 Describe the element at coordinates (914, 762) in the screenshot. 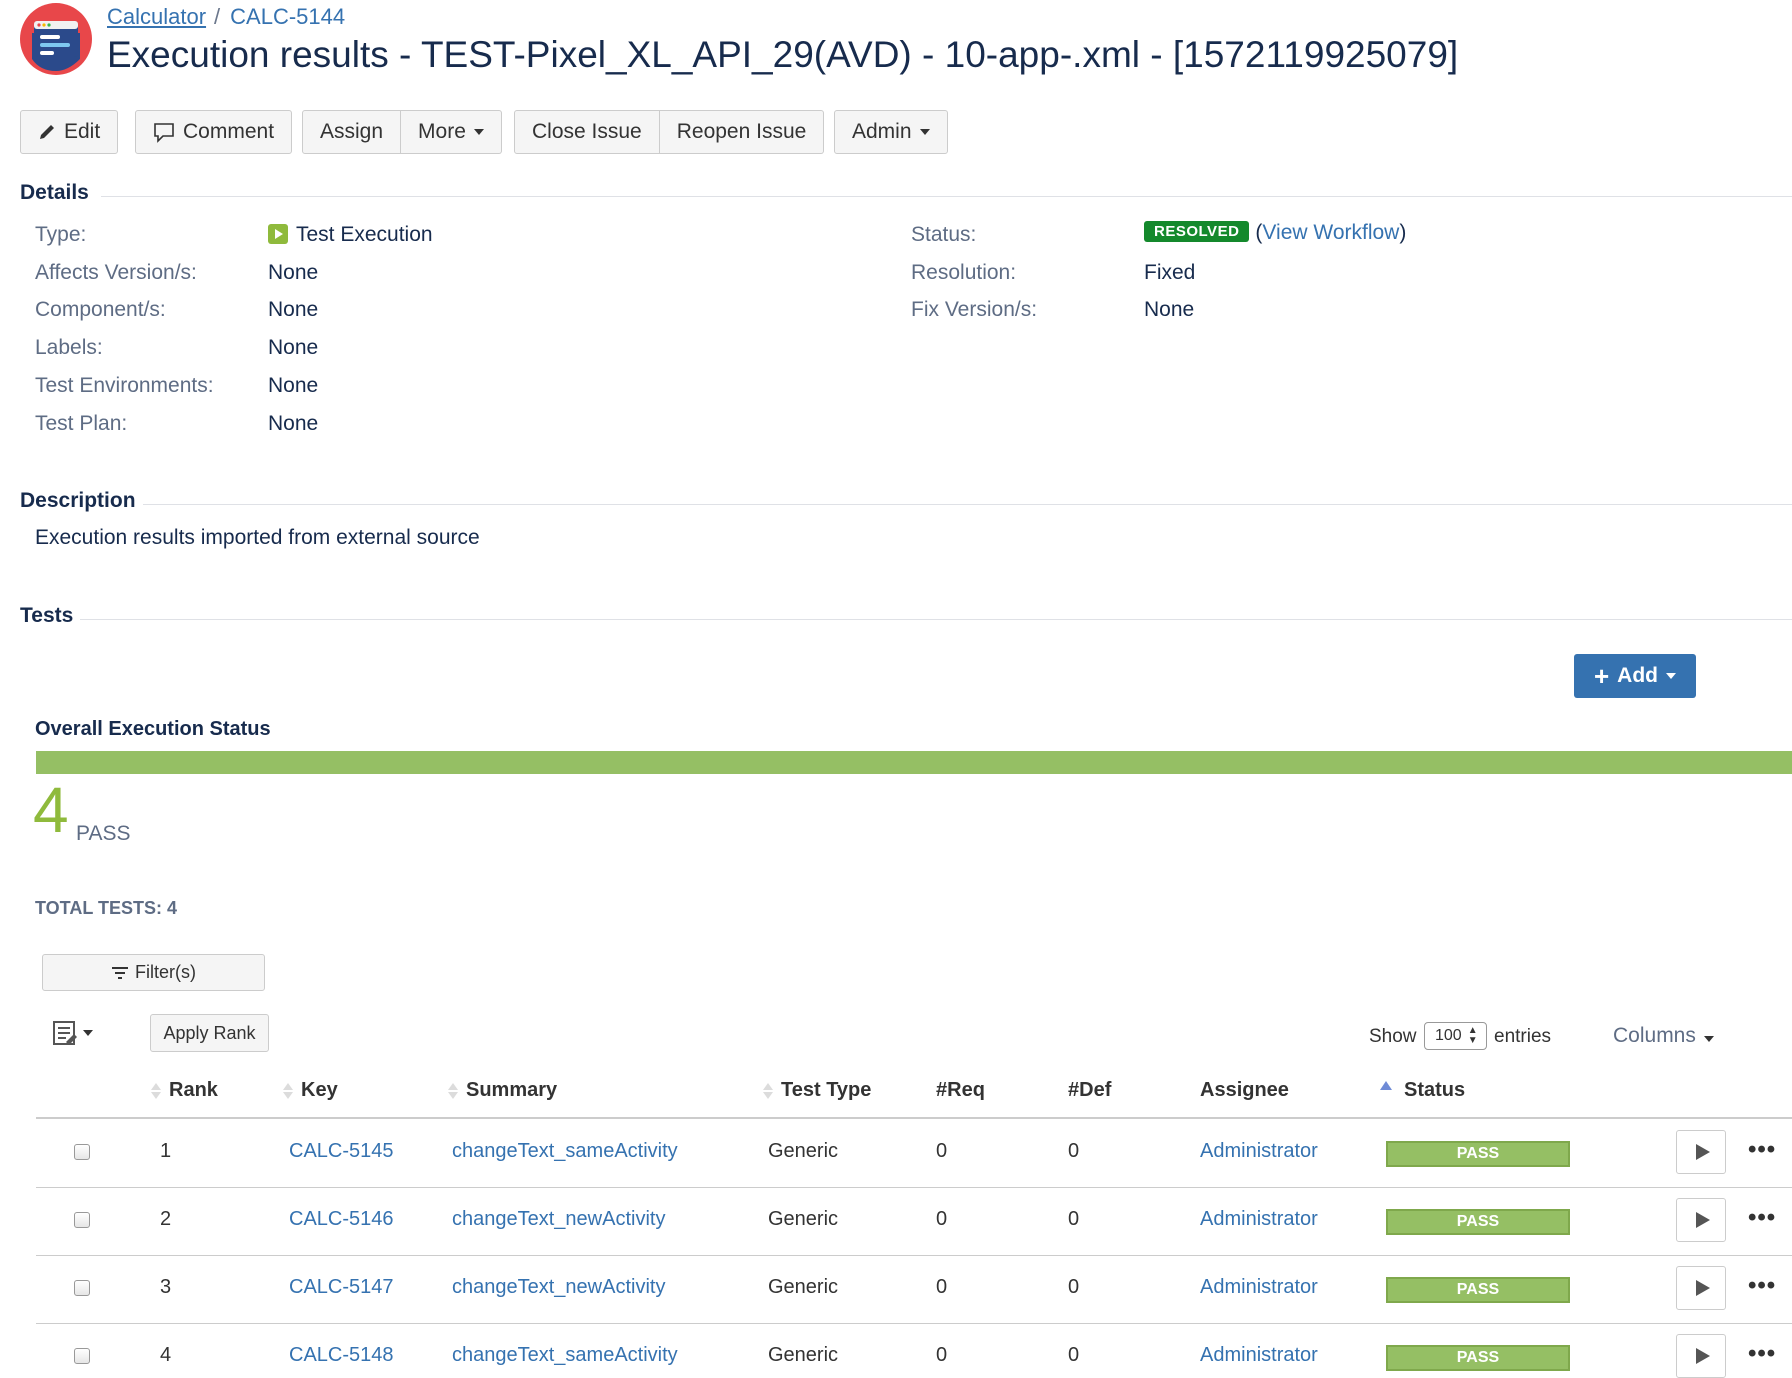

I see `progress-pass-segment` at that location.